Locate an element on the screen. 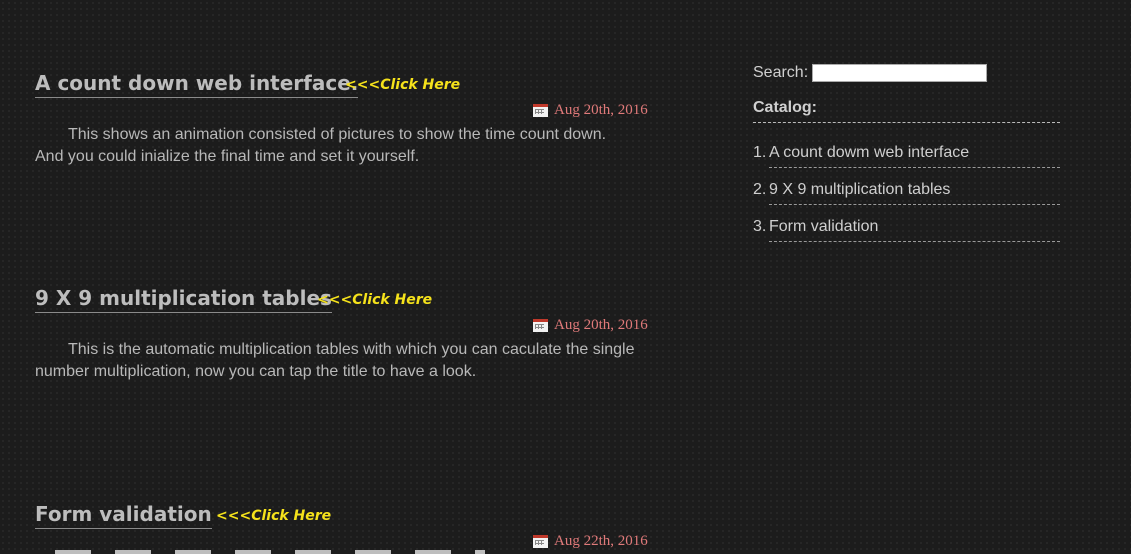 The width and height of the screenshot is (1131, 554). catalog-item-number: 1. is located at coordinates (760, 152).